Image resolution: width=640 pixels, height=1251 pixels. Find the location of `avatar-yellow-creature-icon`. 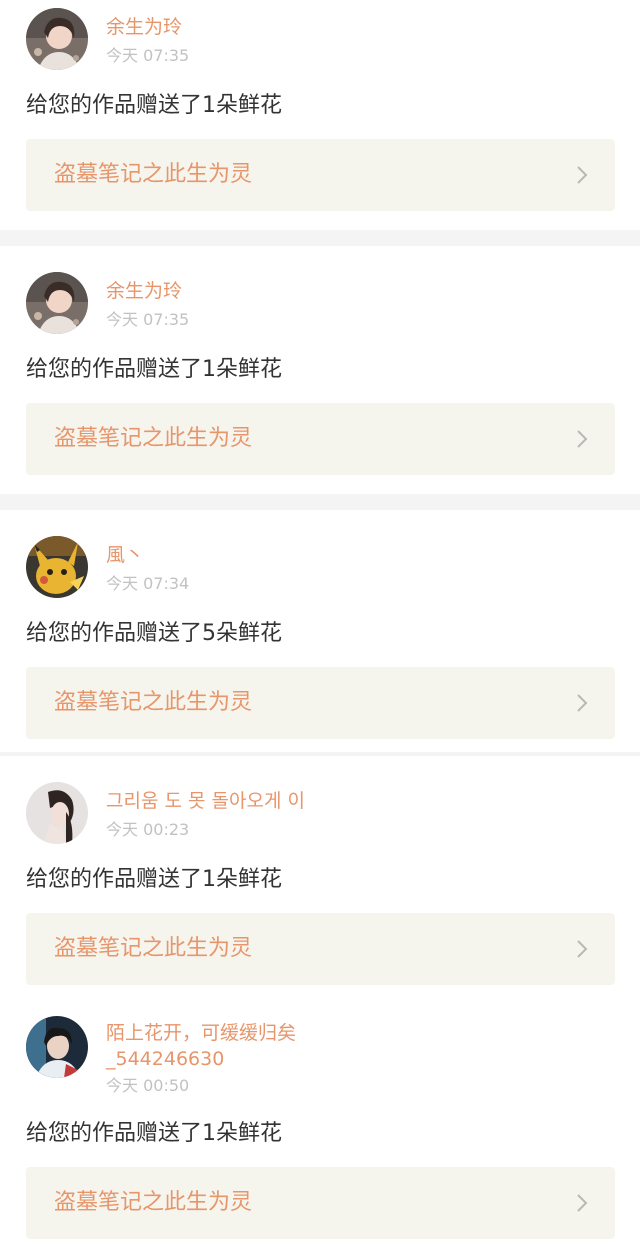

avatar-yellow-creature-icon is located at coordinates (57, 567).